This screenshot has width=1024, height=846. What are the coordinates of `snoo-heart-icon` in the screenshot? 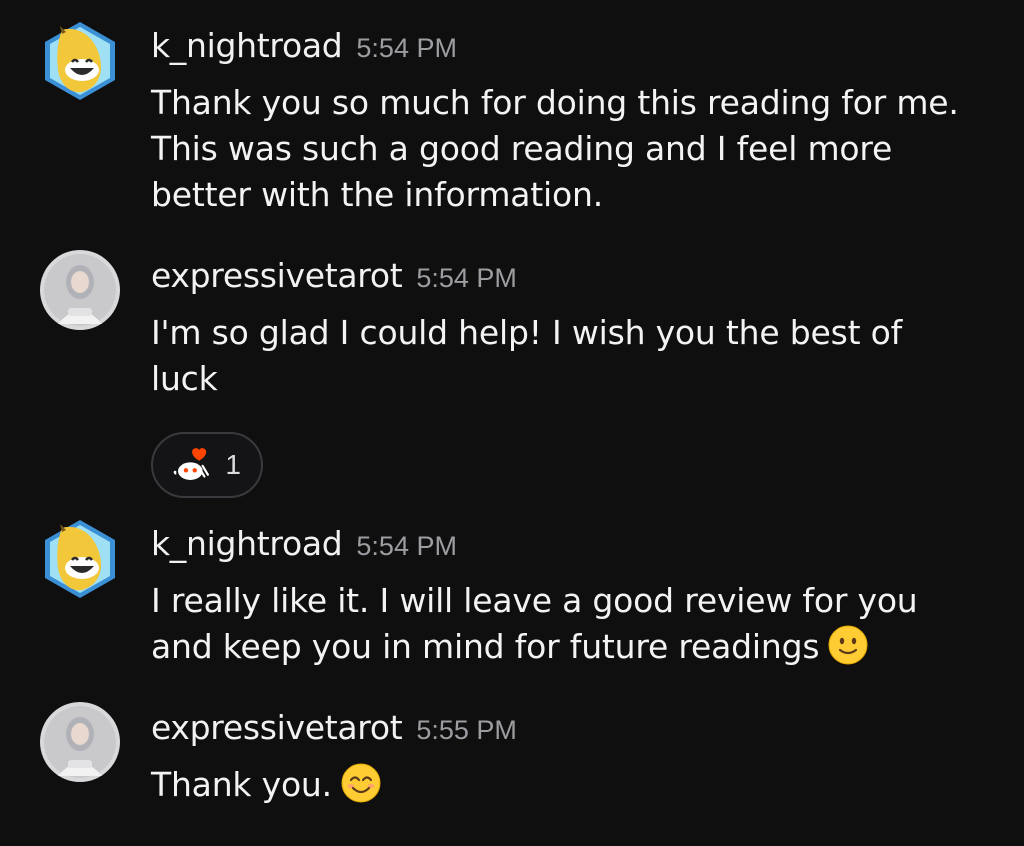 It's located at (191, 464).